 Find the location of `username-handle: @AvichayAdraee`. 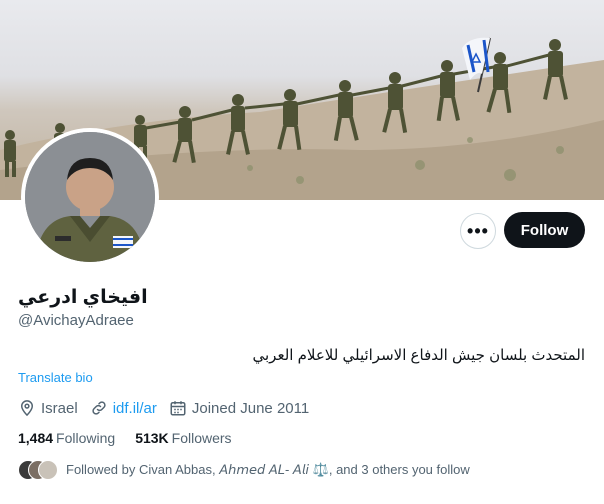

username-handle: @AvichayAdraee is located at coordinates (76, 320).